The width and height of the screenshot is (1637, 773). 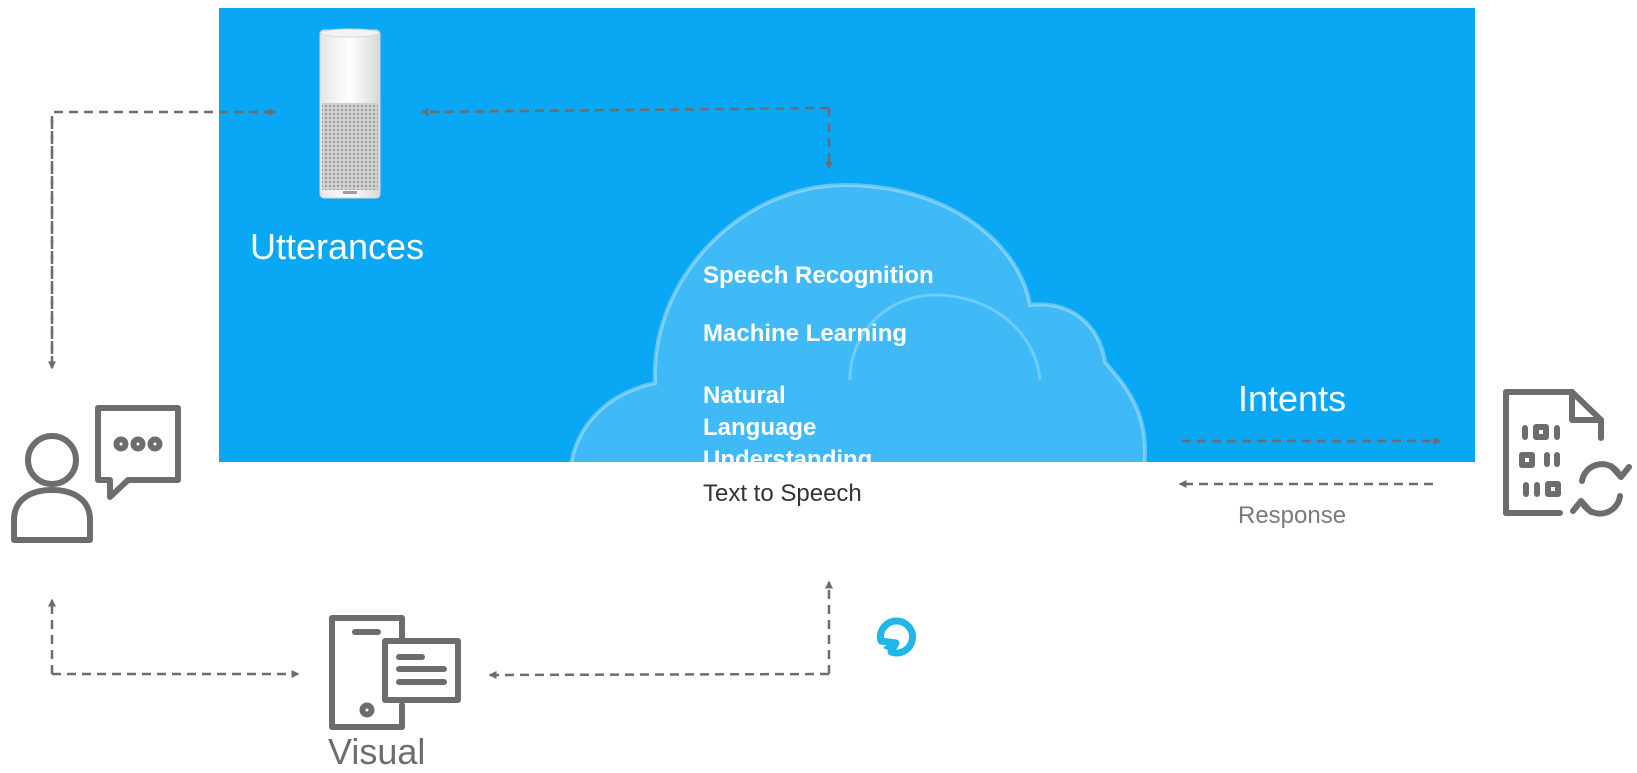 What do you see at coordinates (788, 427) in the screenshot?
I see `capability-nlu: Natural Language Understanding` at bounding box center [788, 427].